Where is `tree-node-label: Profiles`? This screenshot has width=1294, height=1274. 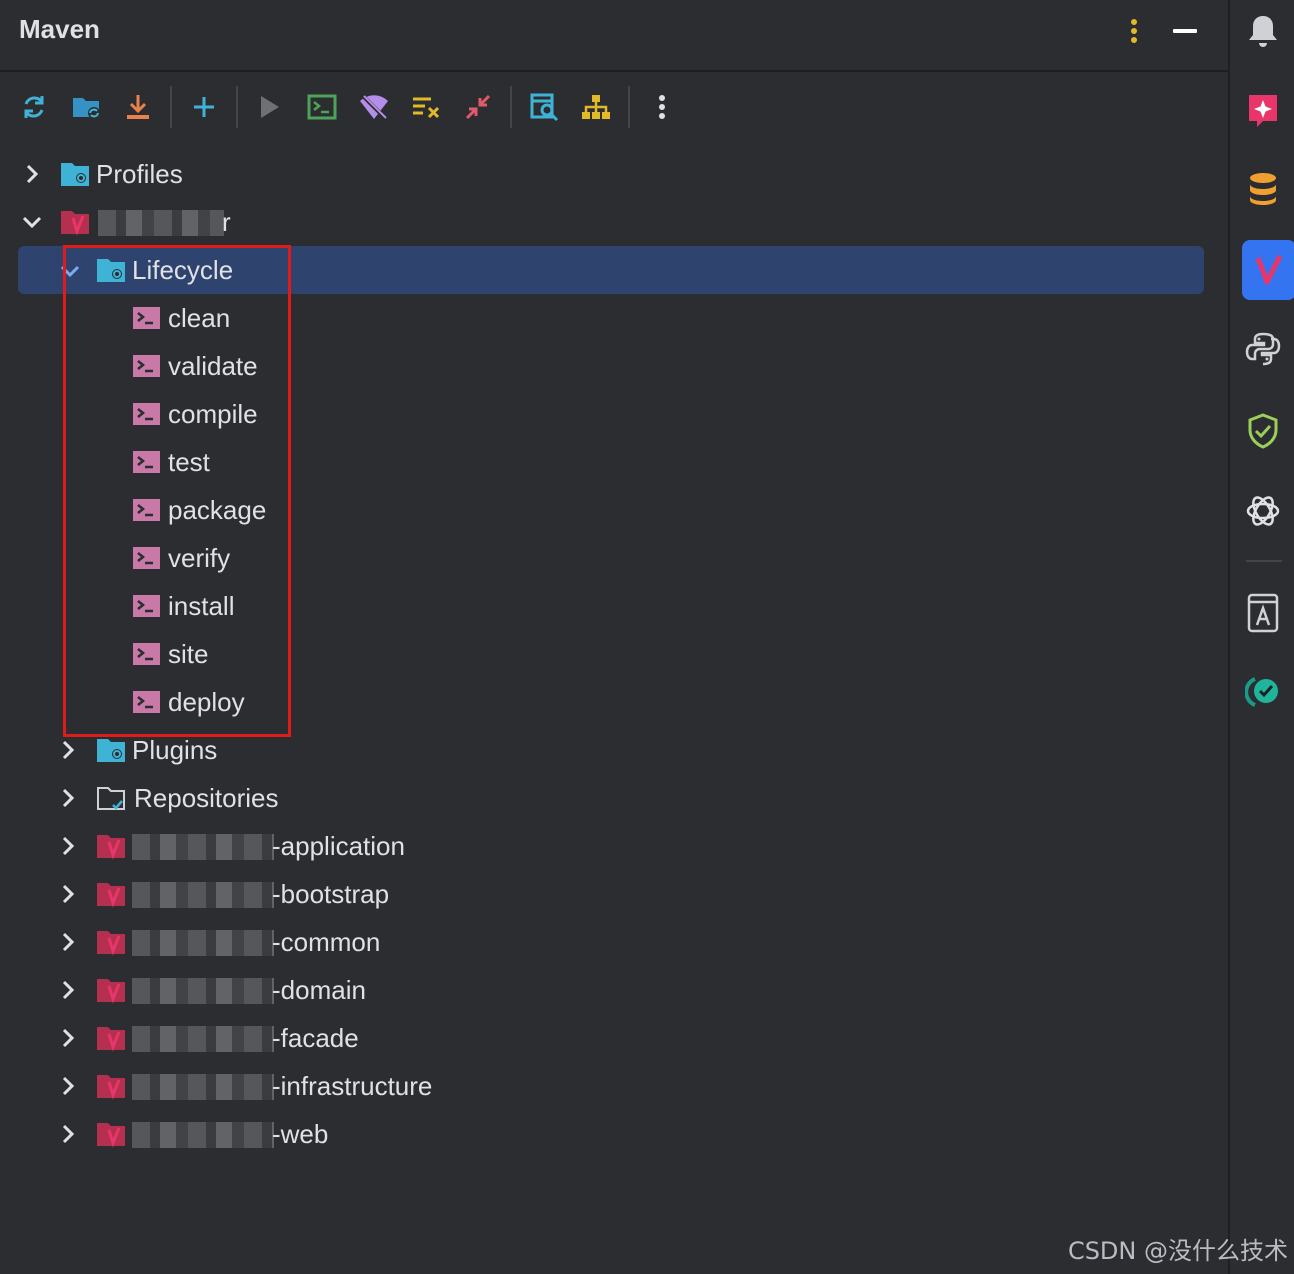
tree-node-label: Profiles is located at coordinates (139, 174).